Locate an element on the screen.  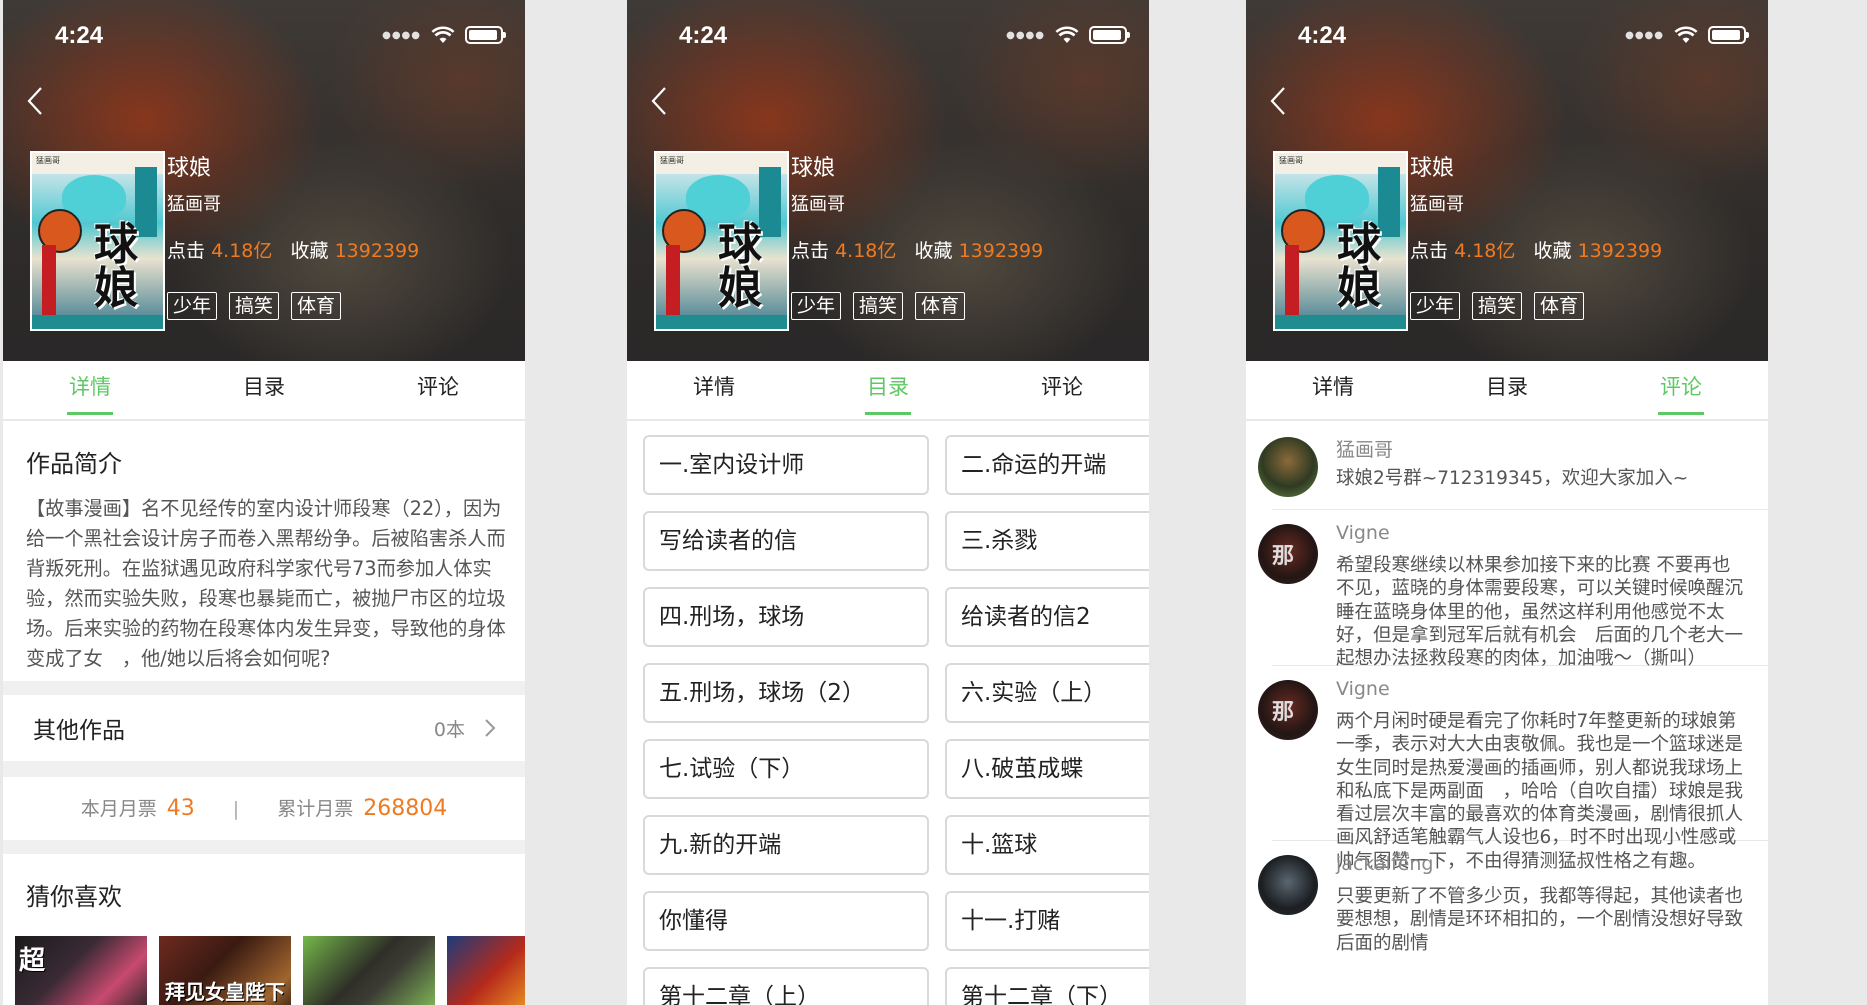
rec-cover-text: 拜见女皇陛下 is located at coordinates (225, 992).